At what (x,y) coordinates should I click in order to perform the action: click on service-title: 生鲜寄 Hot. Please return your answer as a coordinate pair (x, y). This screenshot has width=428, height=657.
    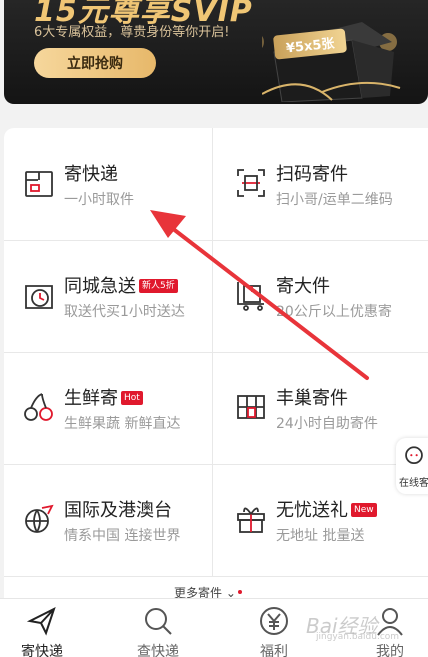
    Looking at the image, I should click on (103, 397).